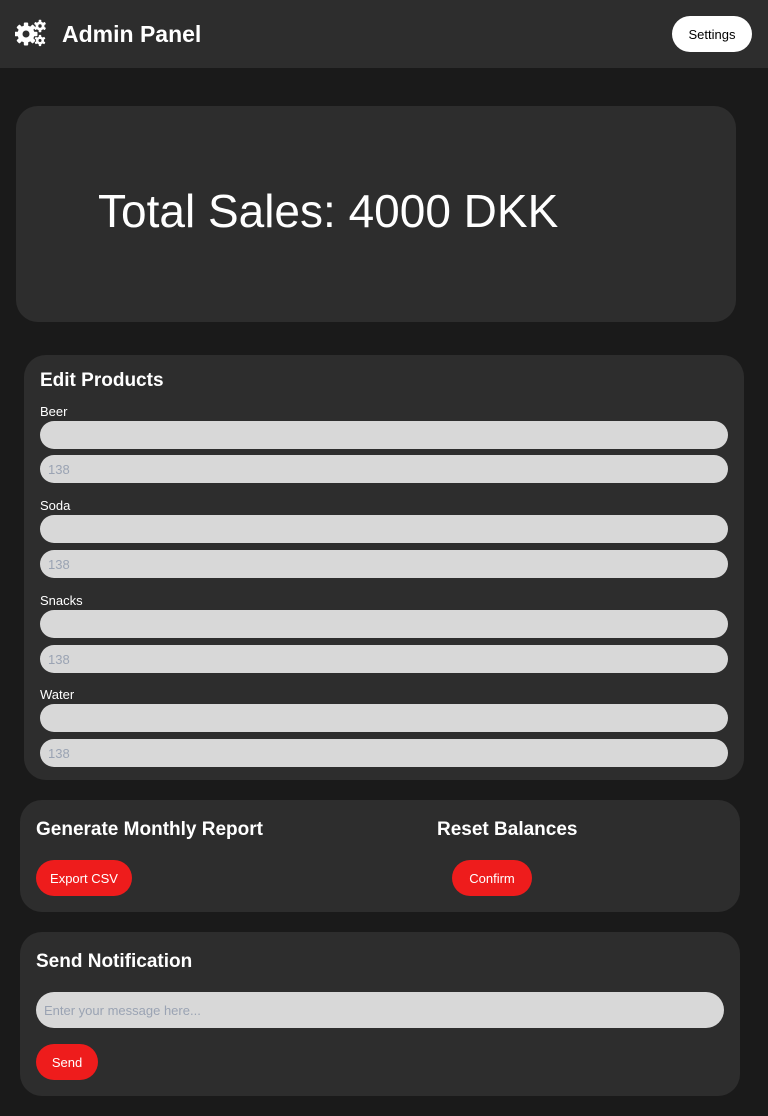  What do you see at coordinates (132, 34) in the screenshot?
I see `page-title: Admin Panel` at bounding box center [132, 34].